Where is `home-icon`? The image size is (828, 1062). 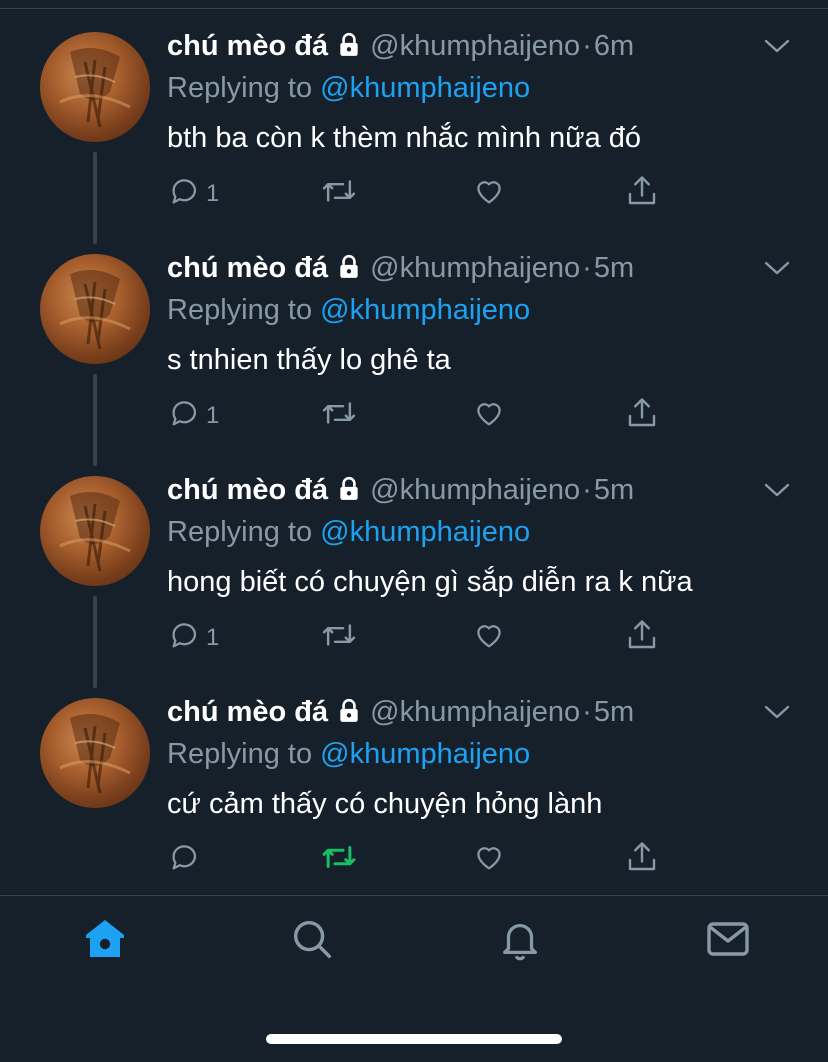 home-icon is located at coordinates (105, 941).